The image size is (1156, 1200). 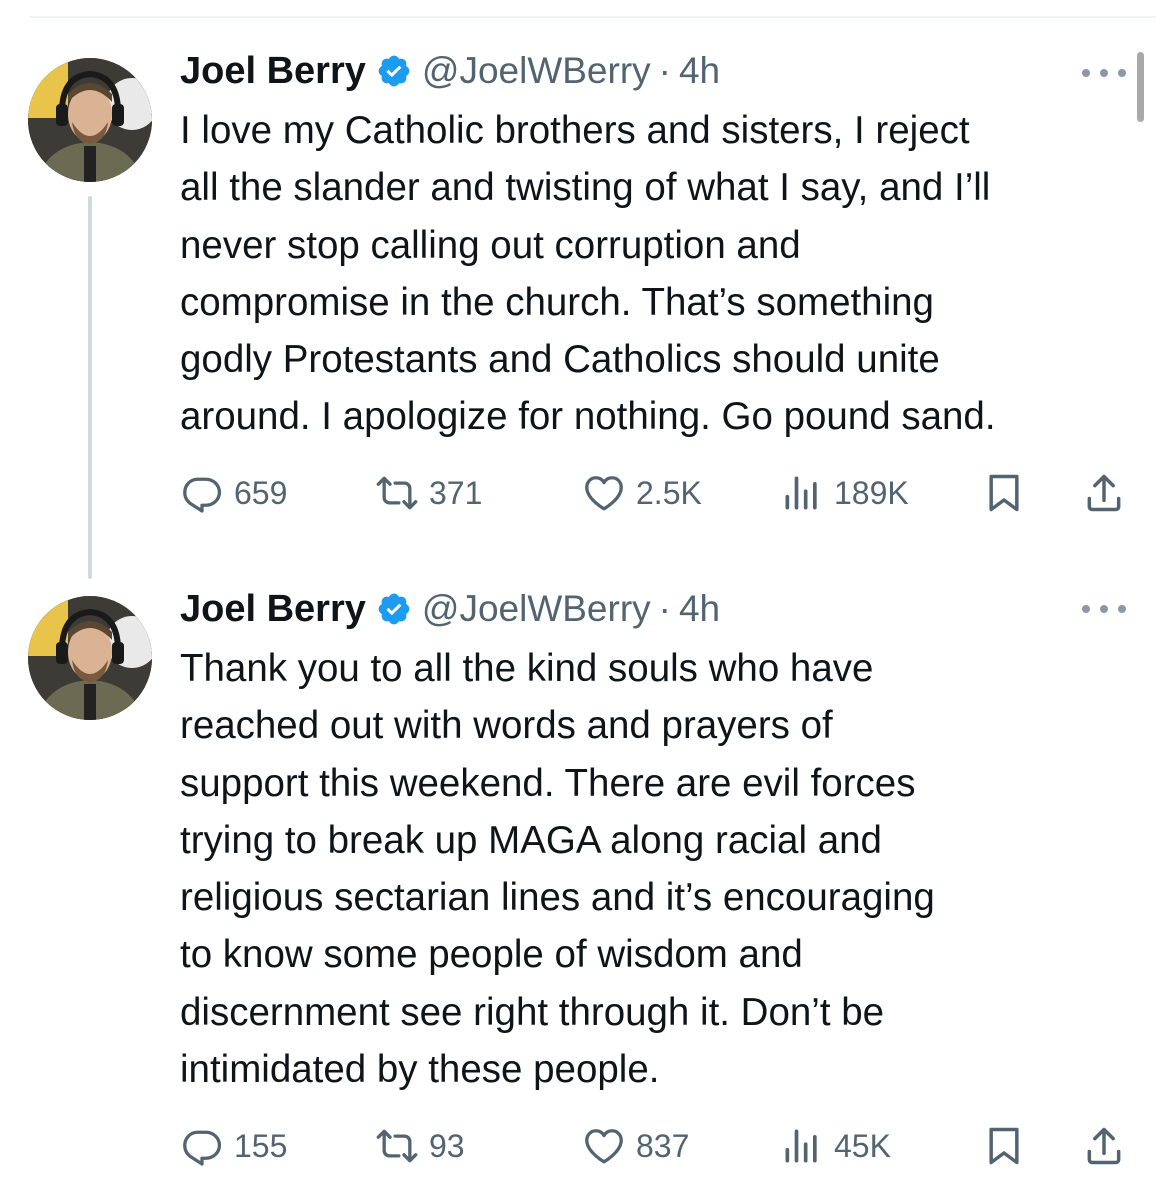 I want to click on like-button: 2.5K, so click(x=642, y=493).